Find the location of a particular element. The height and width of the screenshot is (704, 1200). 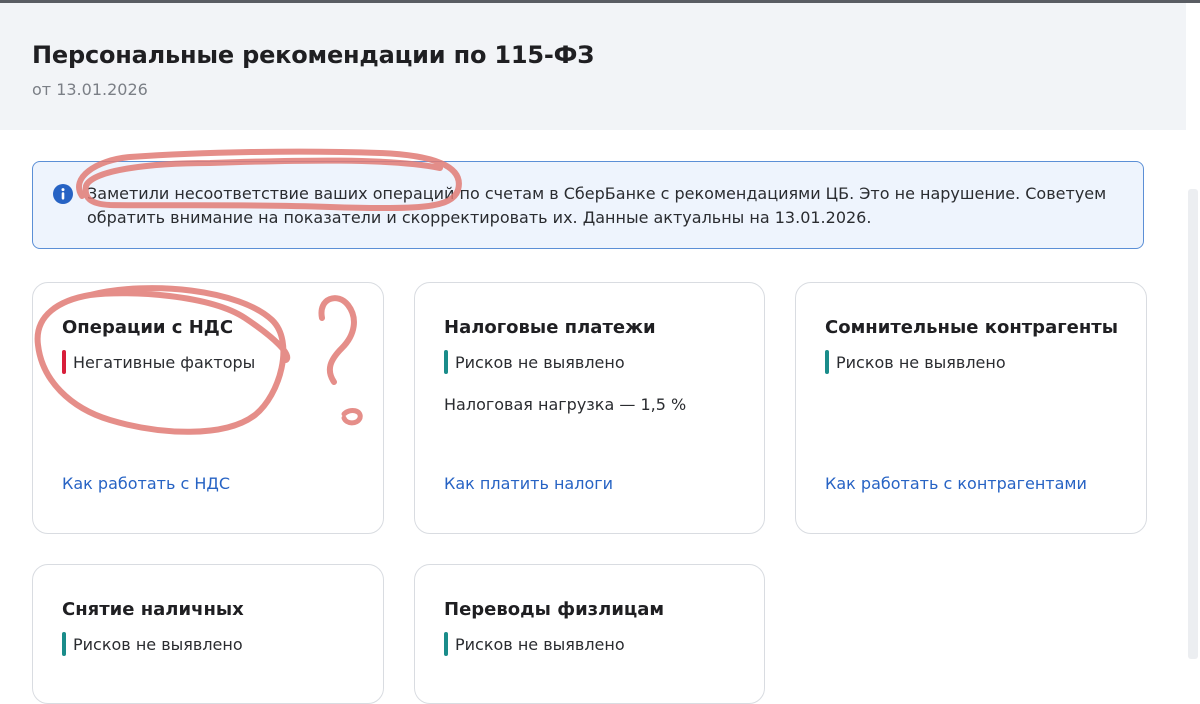

card-transfers-to-individuals: Переводы физлицам Рисков не выявлено is located at coordinates (589, 634).